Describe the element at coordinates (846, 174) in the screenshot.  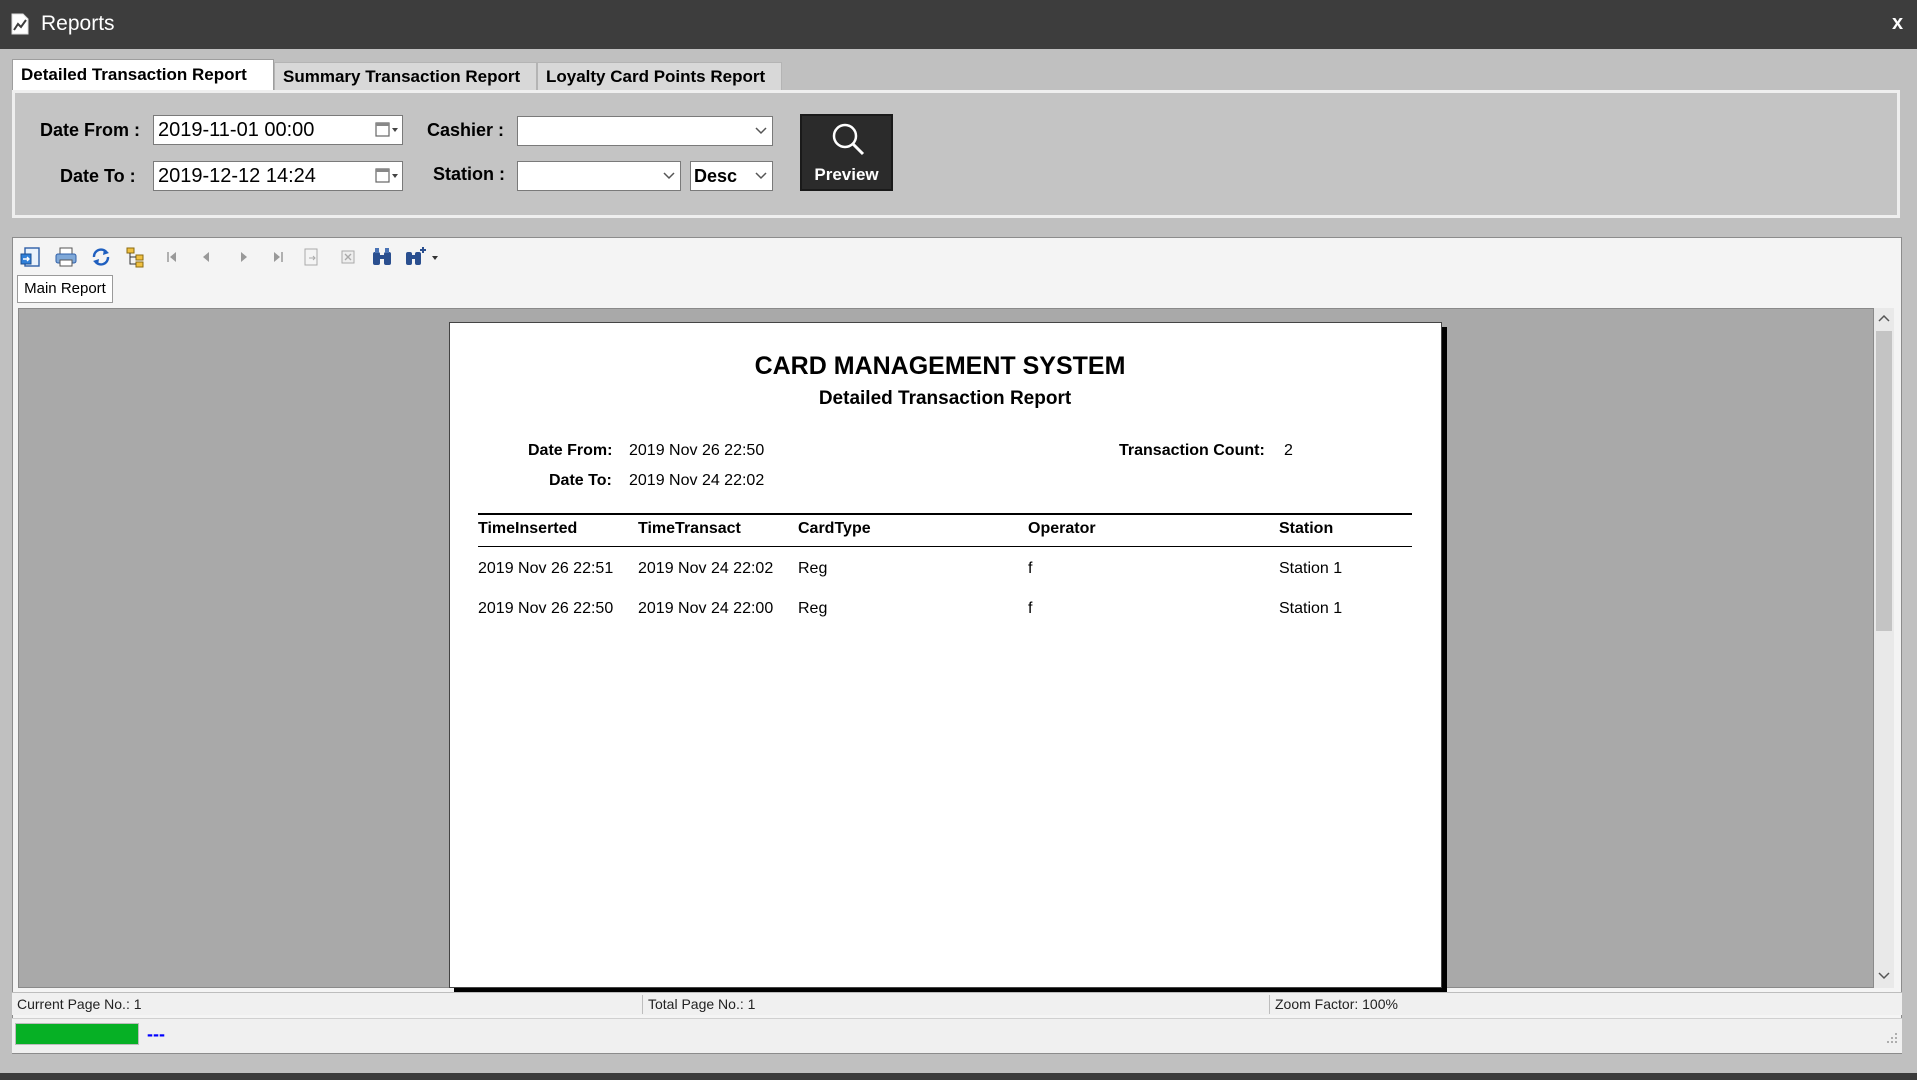
I see `preview-label: Preview` at that location.